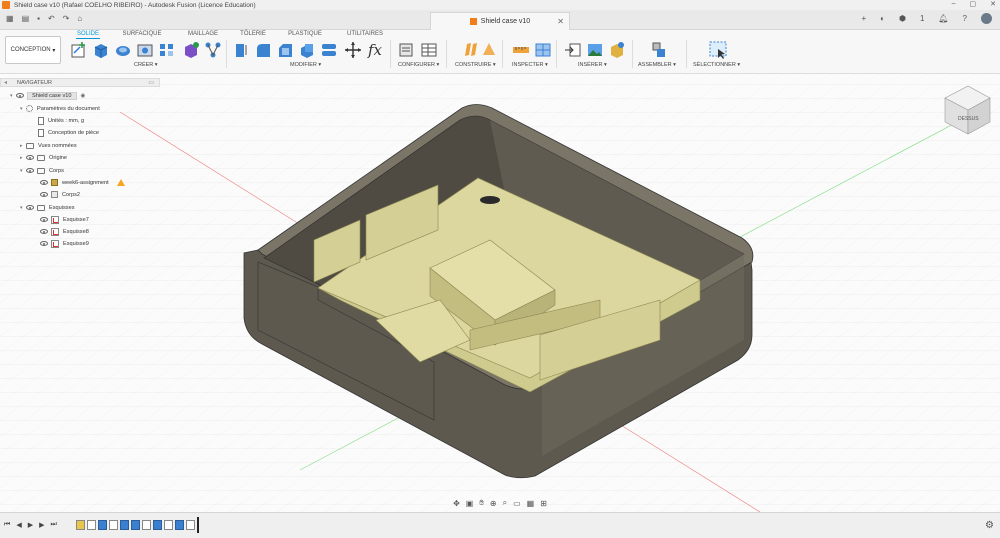 Image resolution: width=1000 pixels, height=538 pixels. I want to click on go-to-start-icon: ⏮, so click(7, 525).